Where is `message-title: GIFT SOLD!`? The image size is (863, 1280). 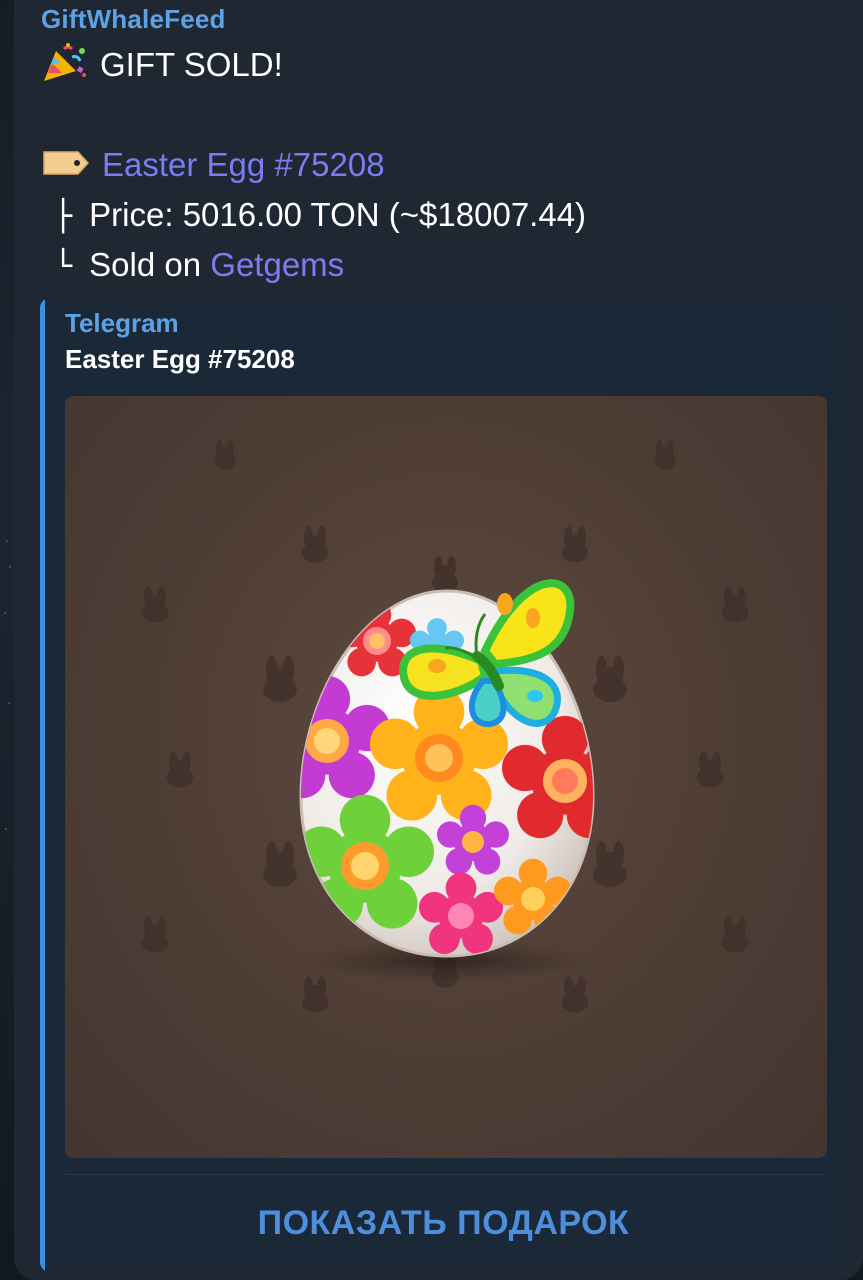
message-title: GIFT SOLD! is located at coordinates (191, 64).